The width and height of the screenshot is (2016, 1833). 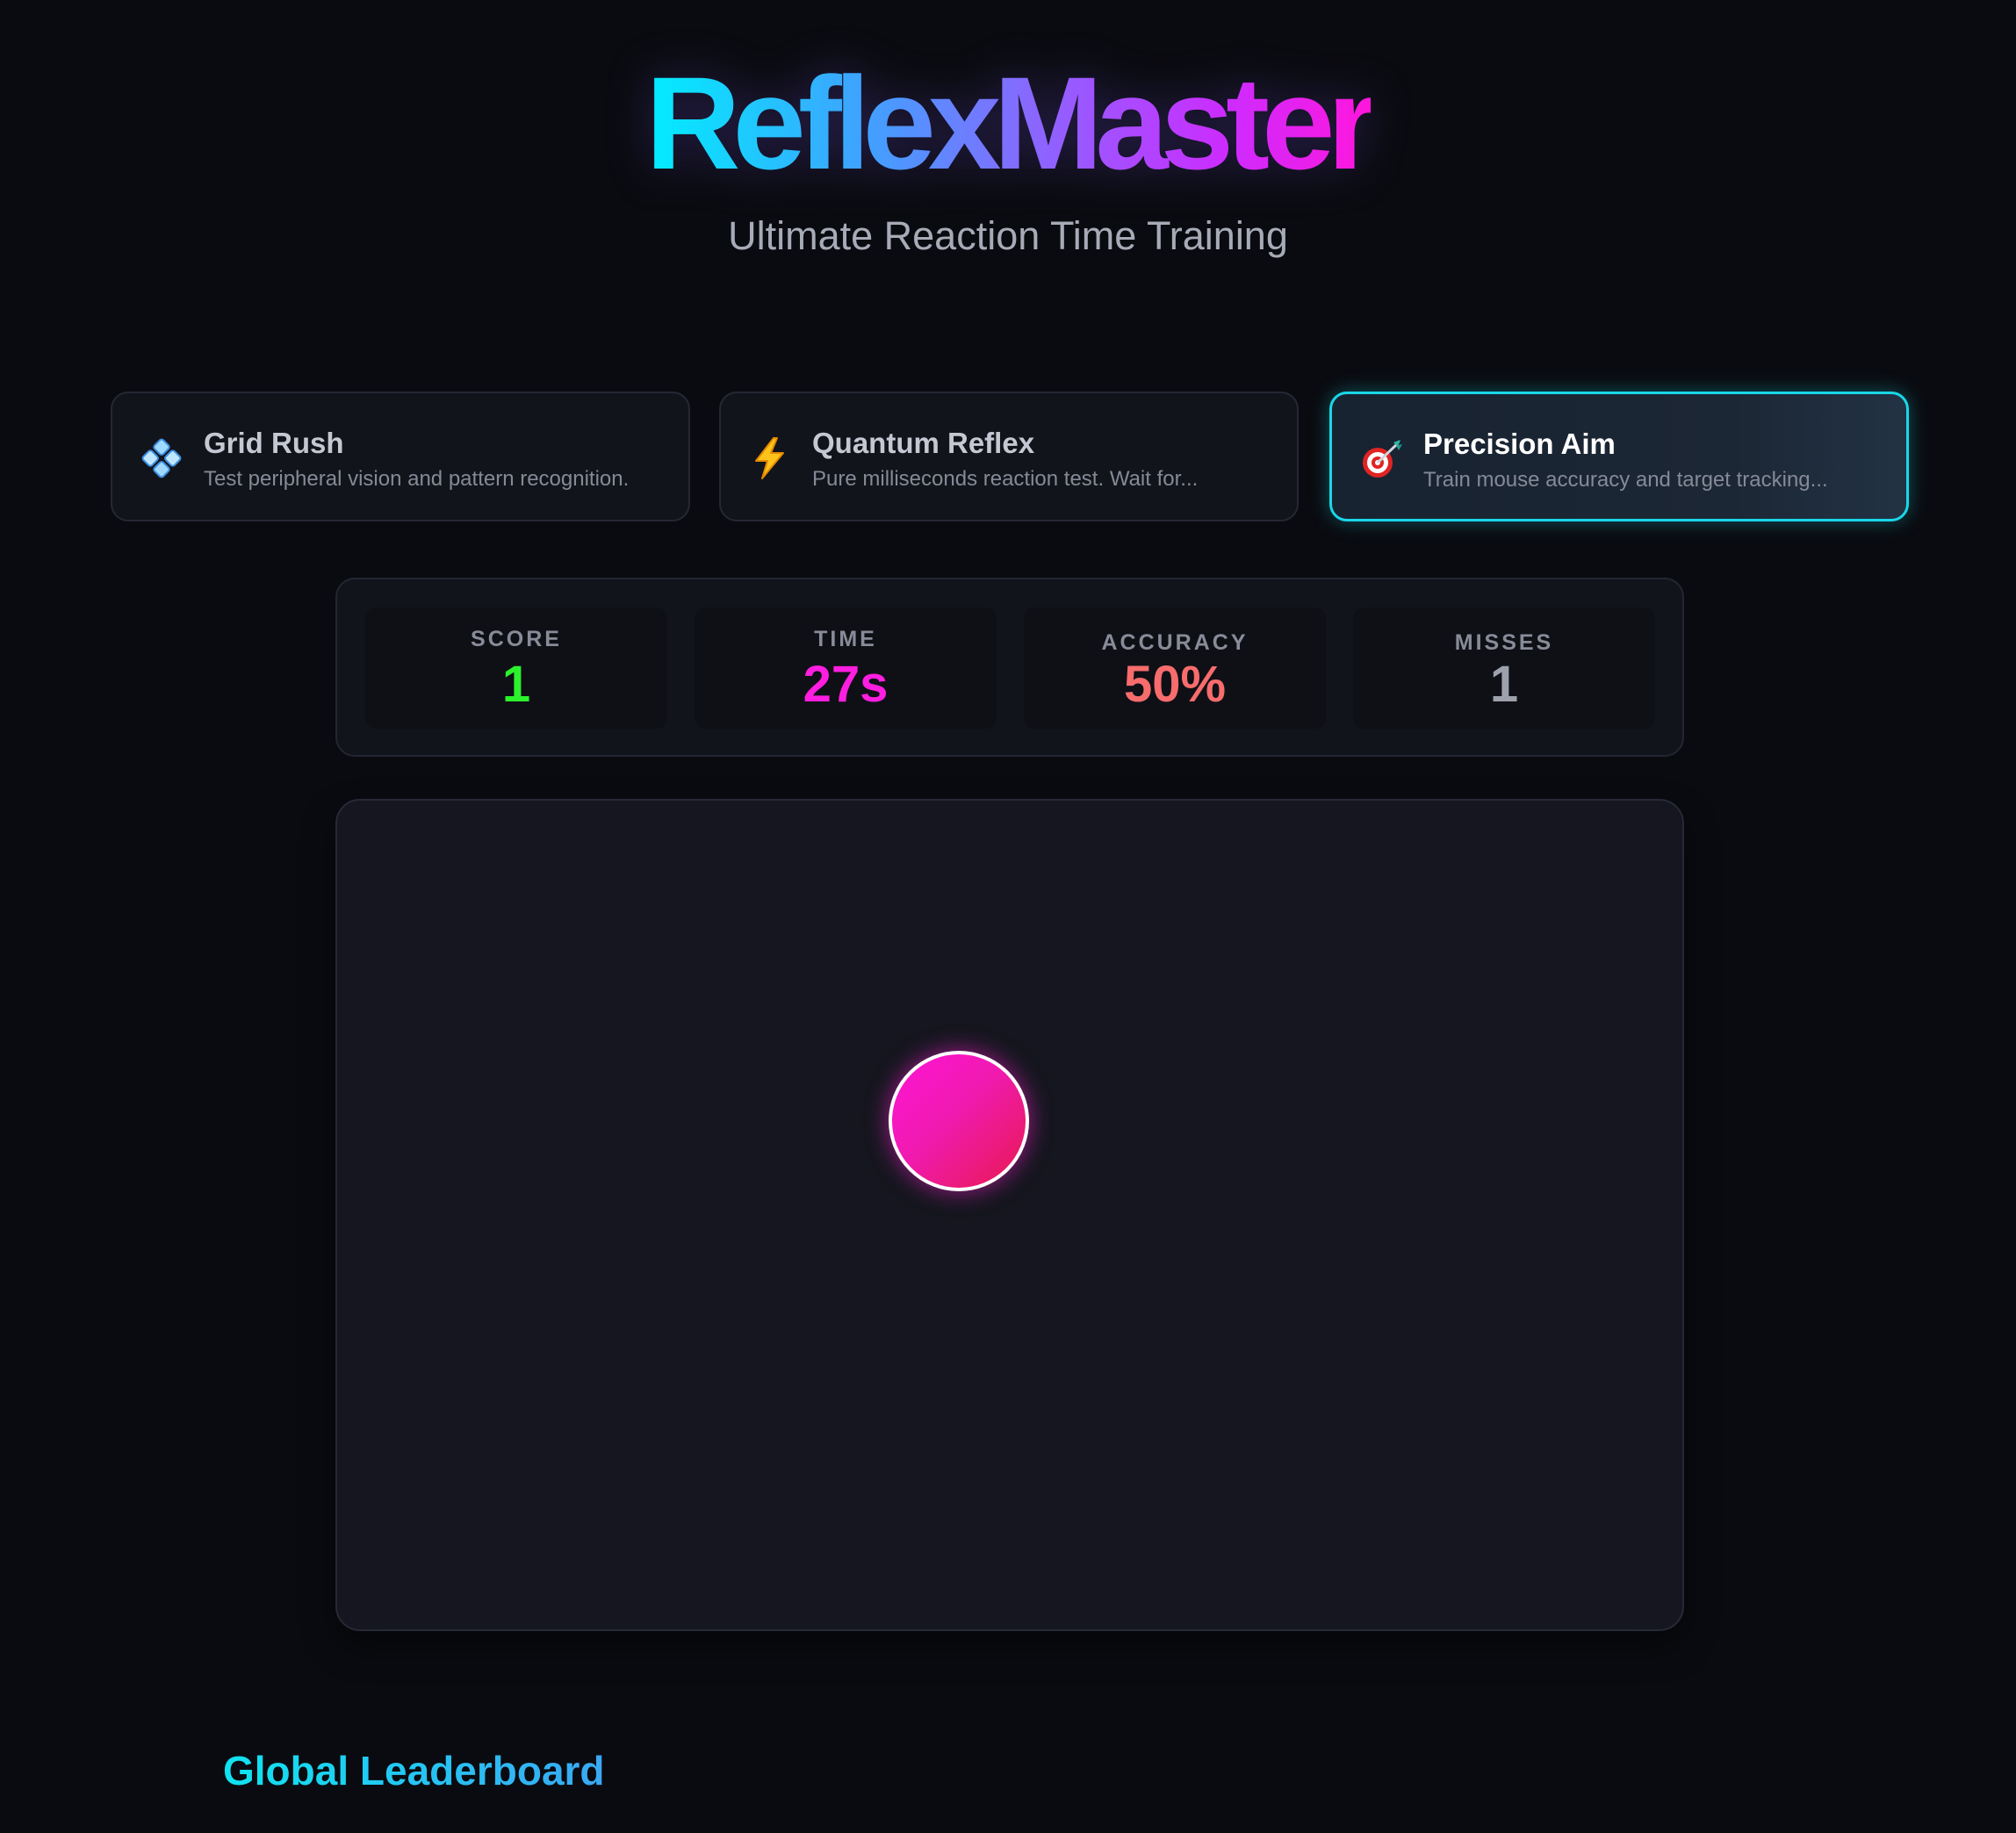 What do you see at coordinates (1381, 459) in the screenshot?
I see `target-dart-icon` at bounding box center [1381, 459].